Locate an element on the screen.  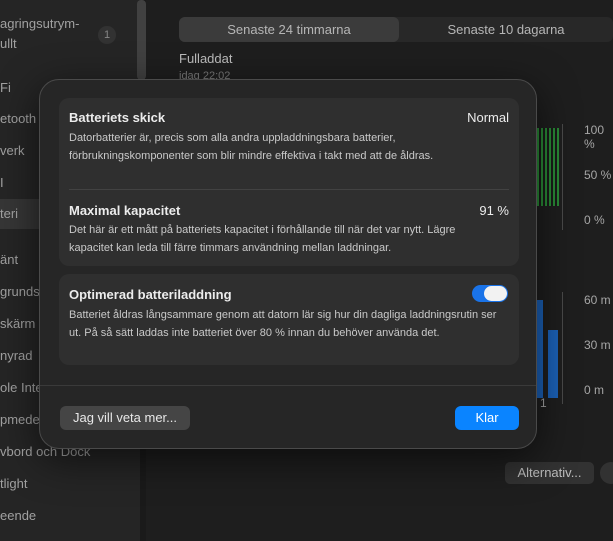
toggle-knob is located at coordinates (495, 293).